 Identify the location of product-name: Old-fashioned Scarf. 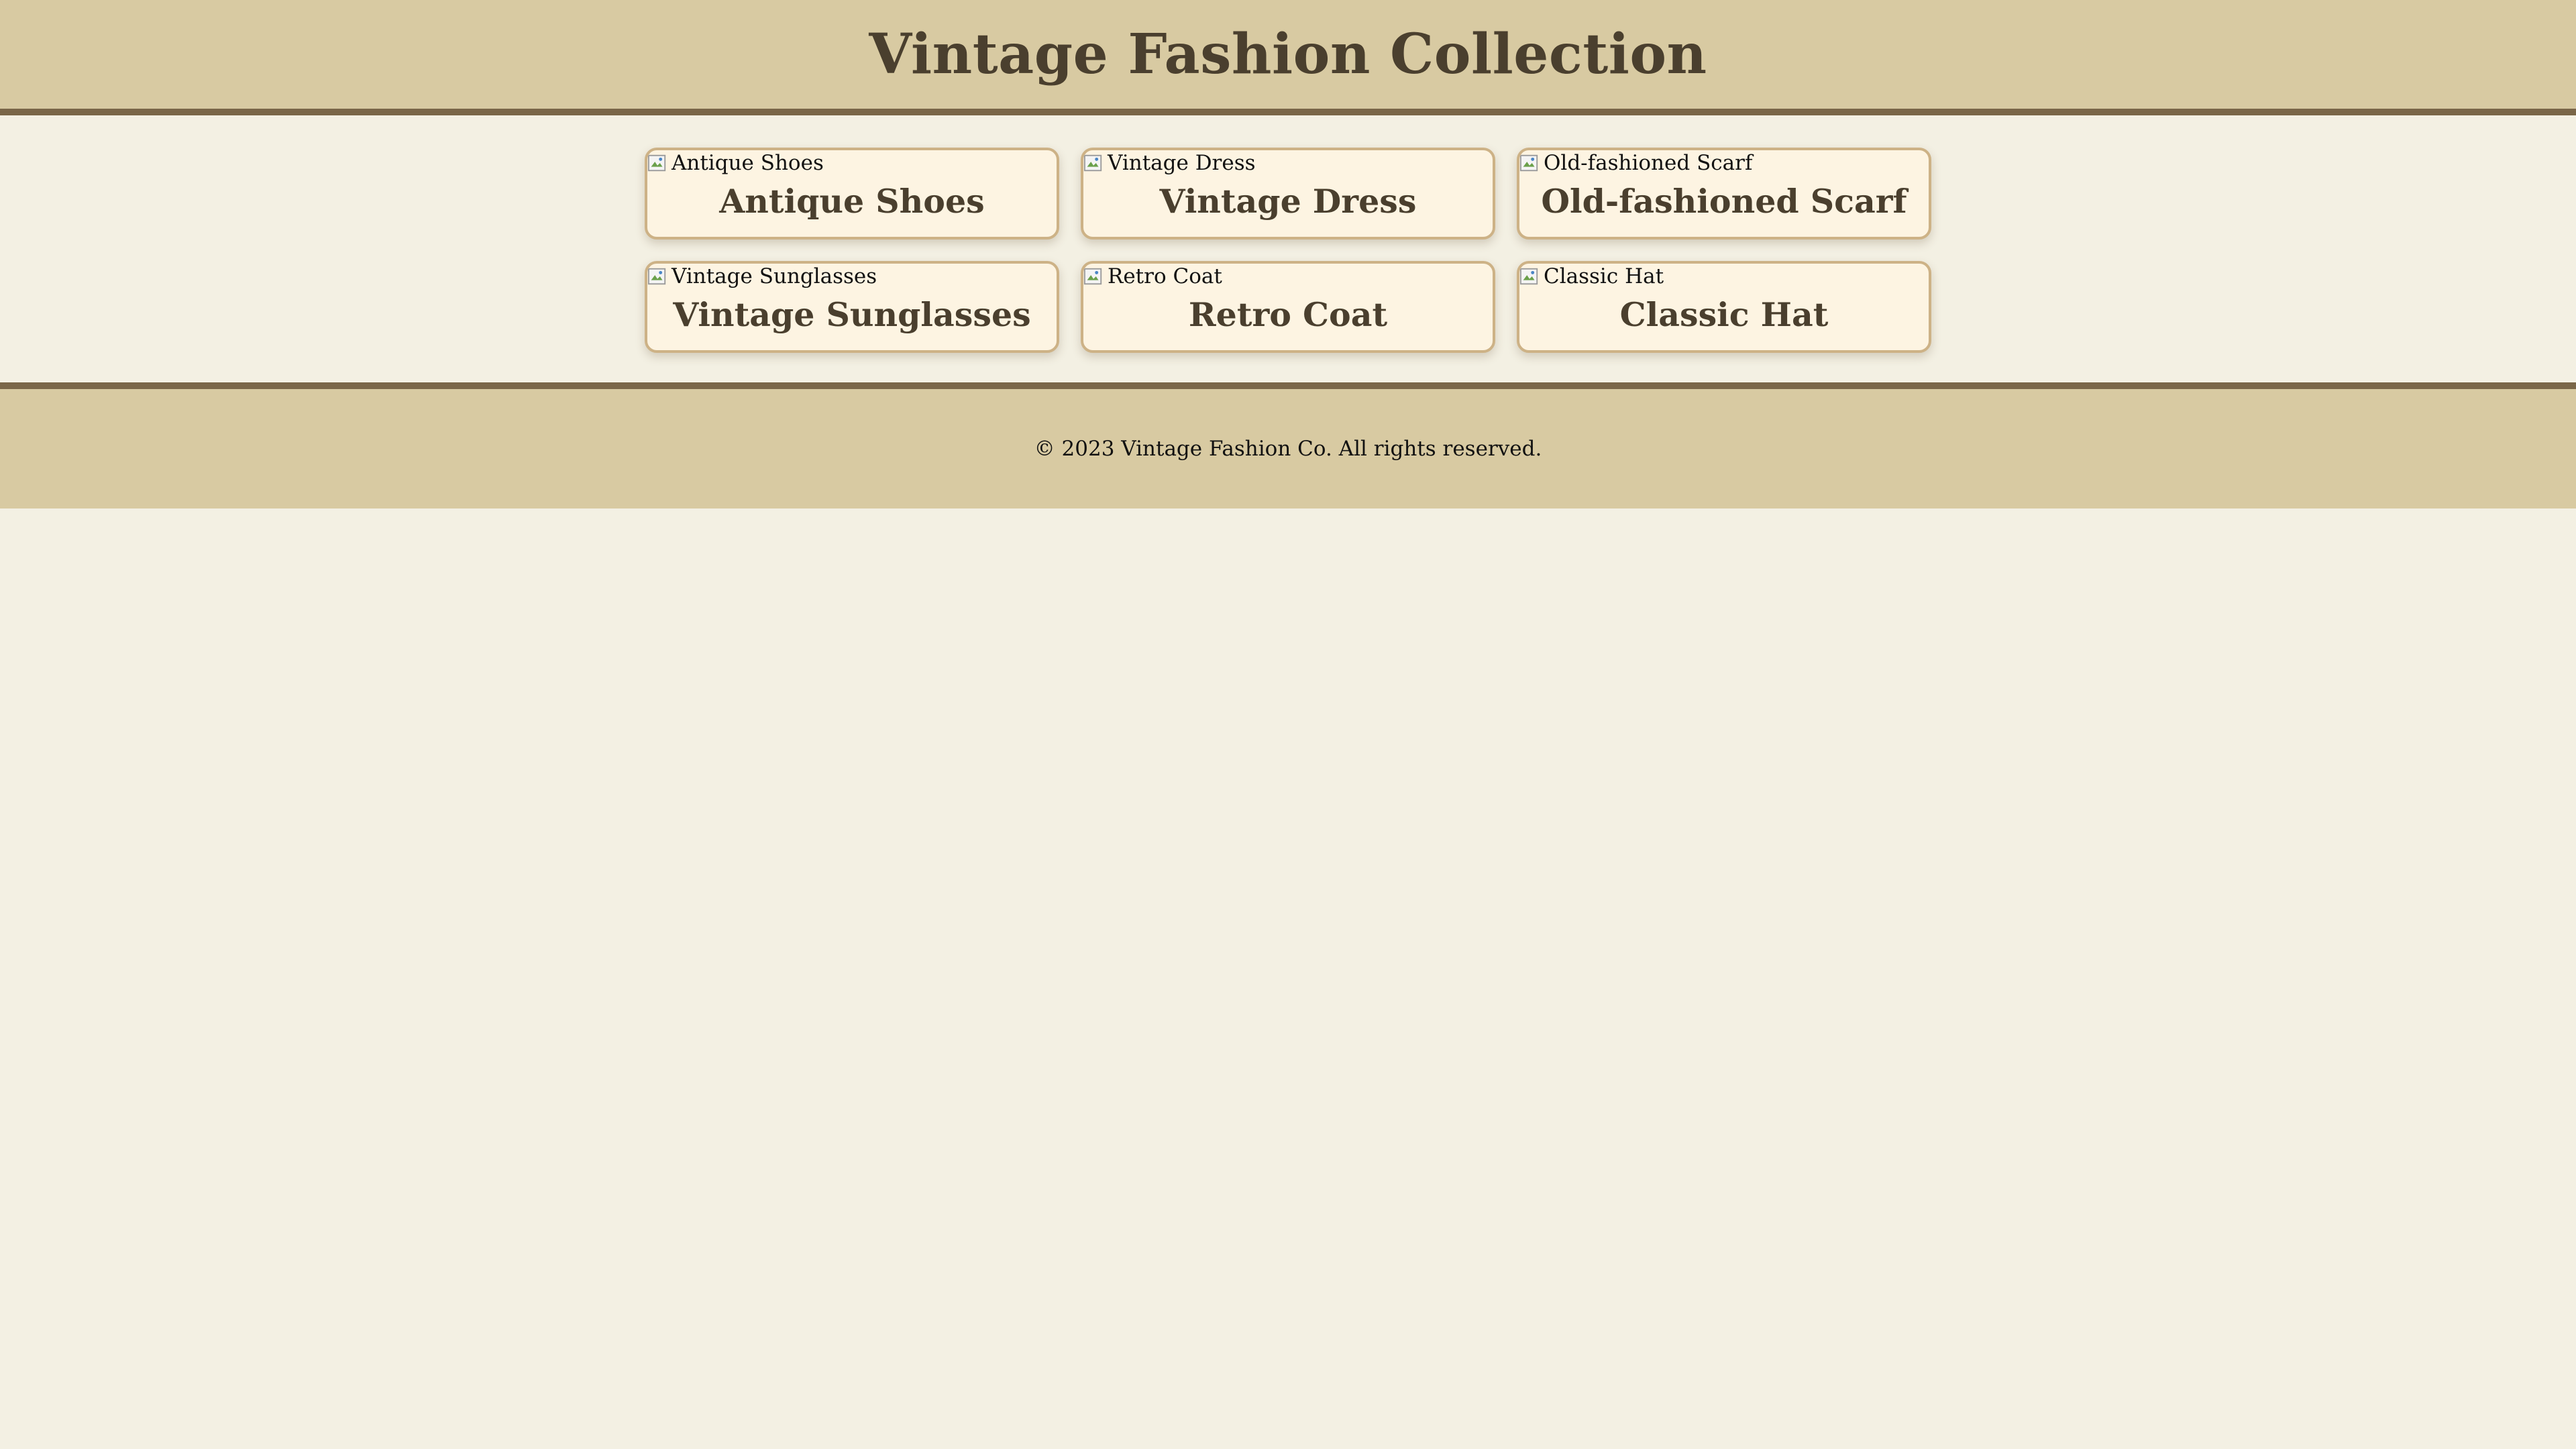
(1724, 201).